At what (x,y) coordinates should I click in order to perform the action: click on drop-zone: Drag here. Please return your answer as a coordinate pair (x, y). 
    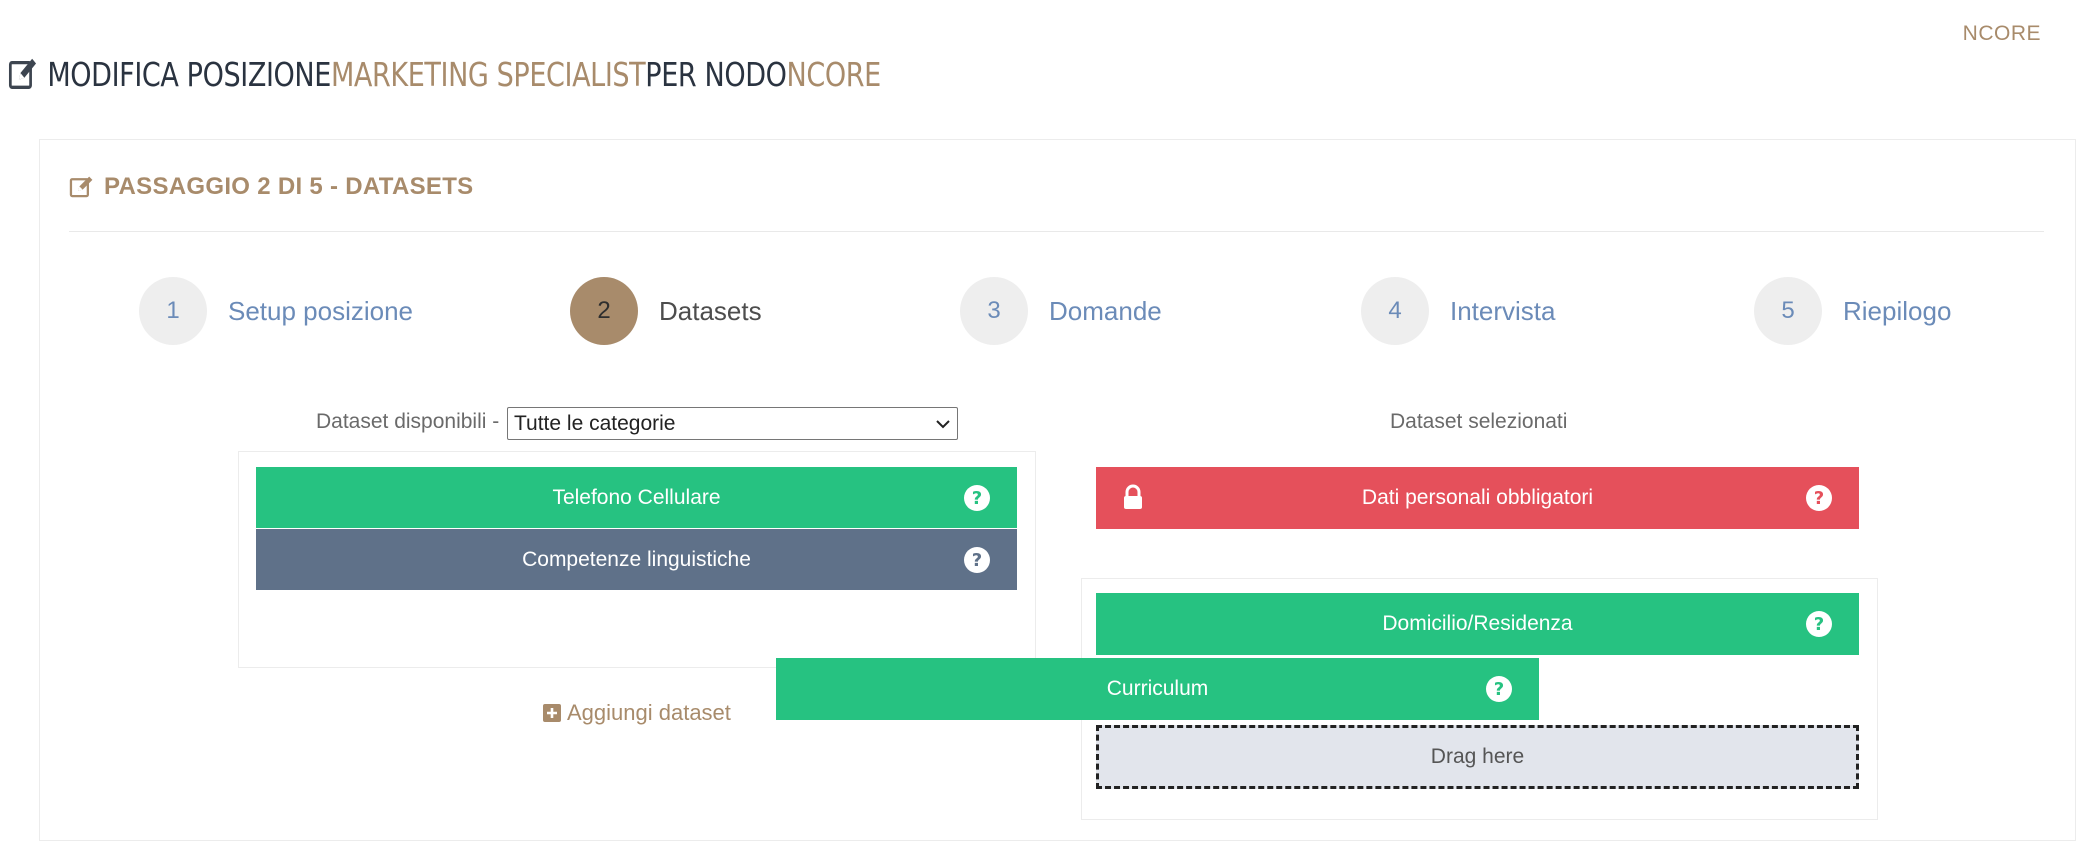
    Looking at the image, I should click on (1477, 757).